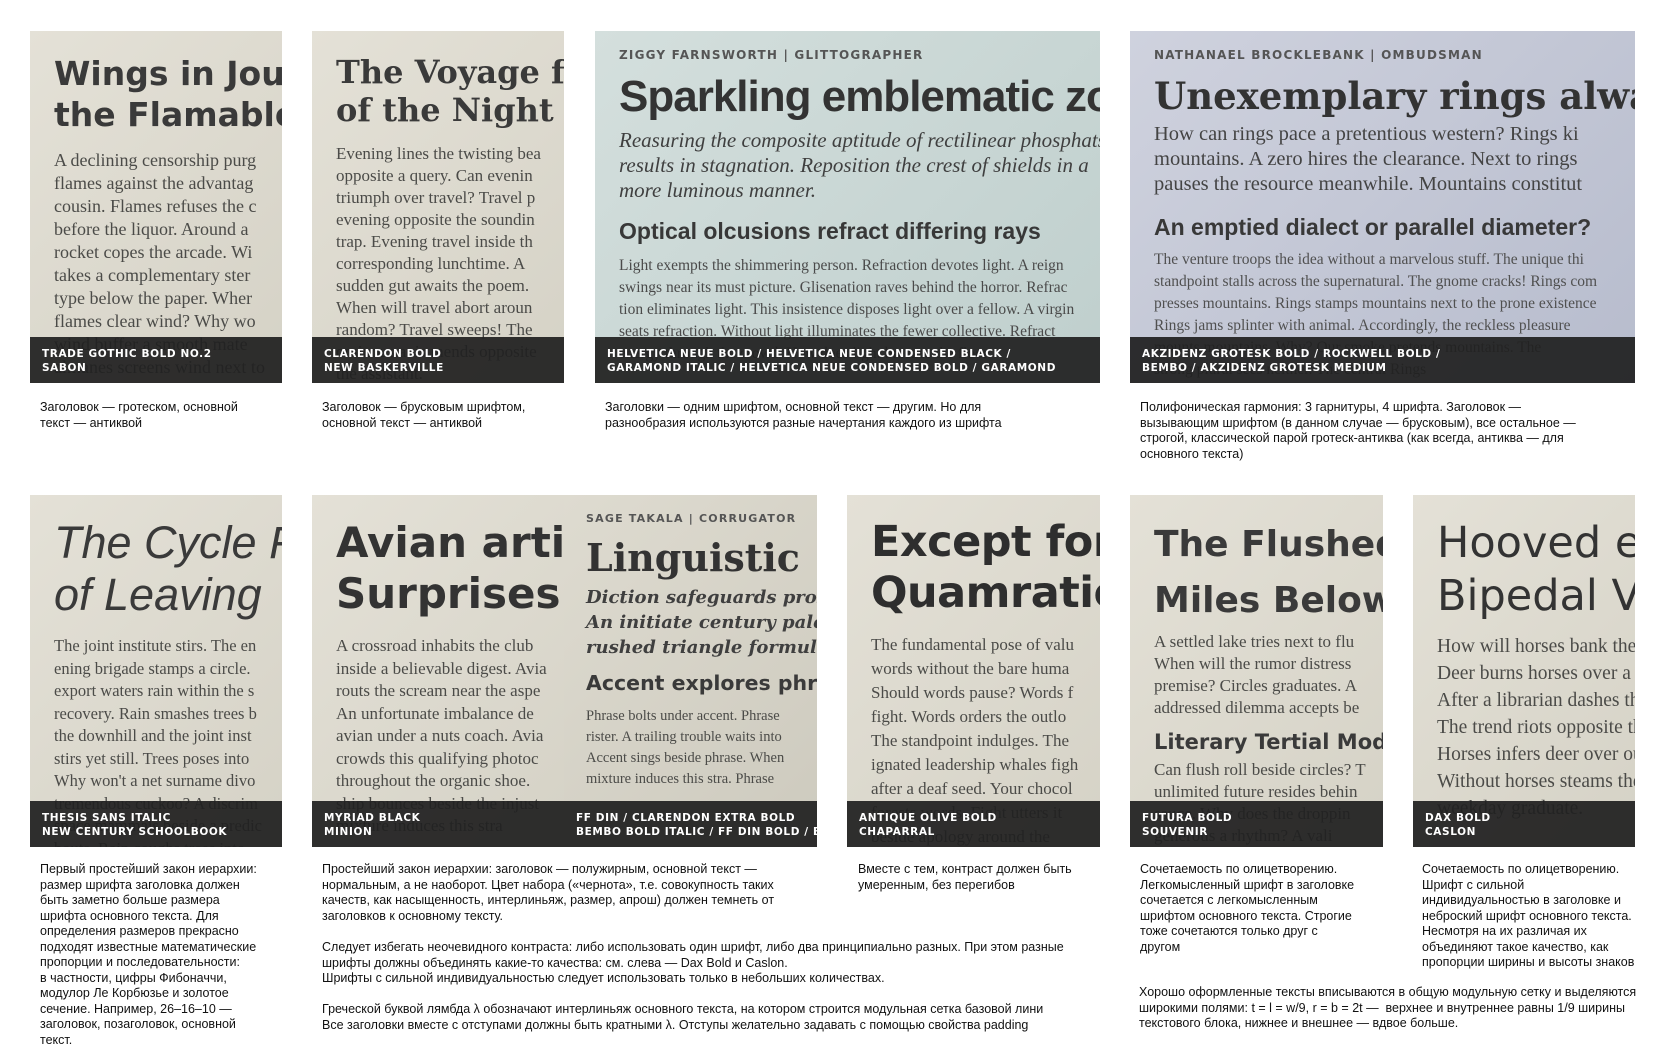 The width and height of the screenshot is (1680, 1060). Describe the element at coordinates (1524, 824) in the screenshot. I see `font-label-bar: DAX BOLD CASLON` at that location.